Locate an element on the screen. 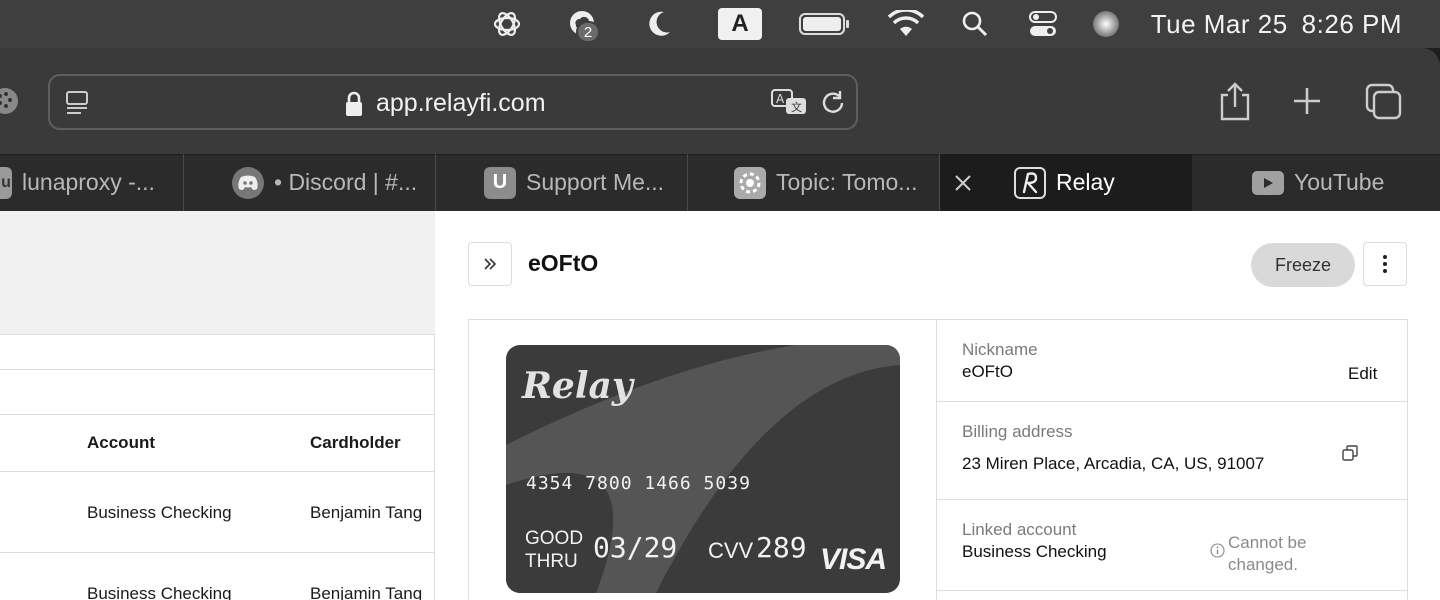  notification-badge: 2 is located at coordinates (588, 32).